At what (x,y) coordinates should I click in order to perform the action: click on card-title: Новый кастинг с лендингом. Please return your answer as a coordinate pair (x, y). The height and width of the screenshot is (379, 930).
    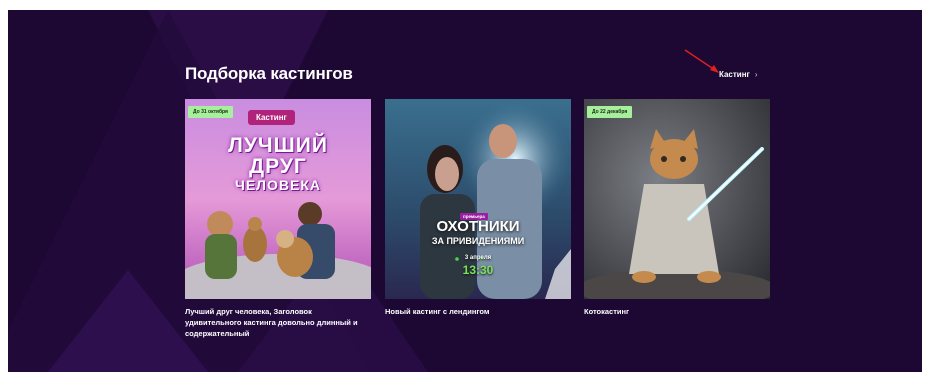
    Looking at the image, I should click on (477, 311).